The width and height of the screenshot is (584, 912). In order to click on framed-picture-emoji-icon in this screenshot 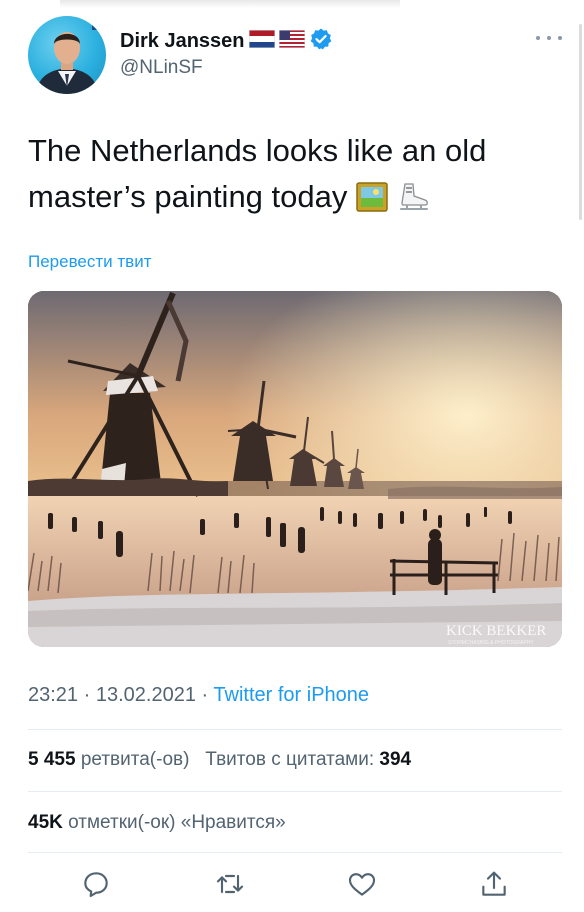, I will do `click(372, 202)`.